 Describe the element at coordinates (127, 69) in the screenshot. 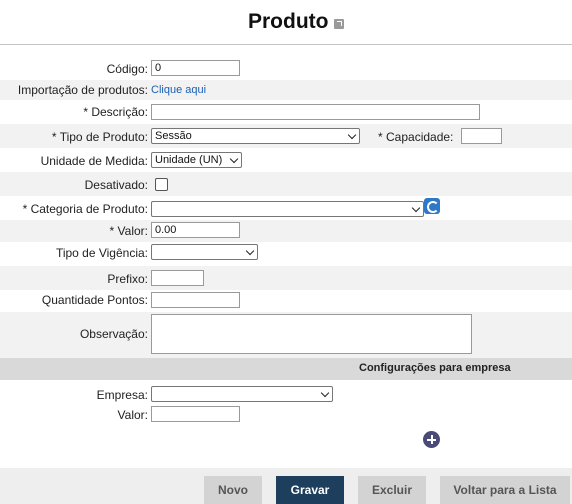

I see `codigo-label: Código:` at that location.